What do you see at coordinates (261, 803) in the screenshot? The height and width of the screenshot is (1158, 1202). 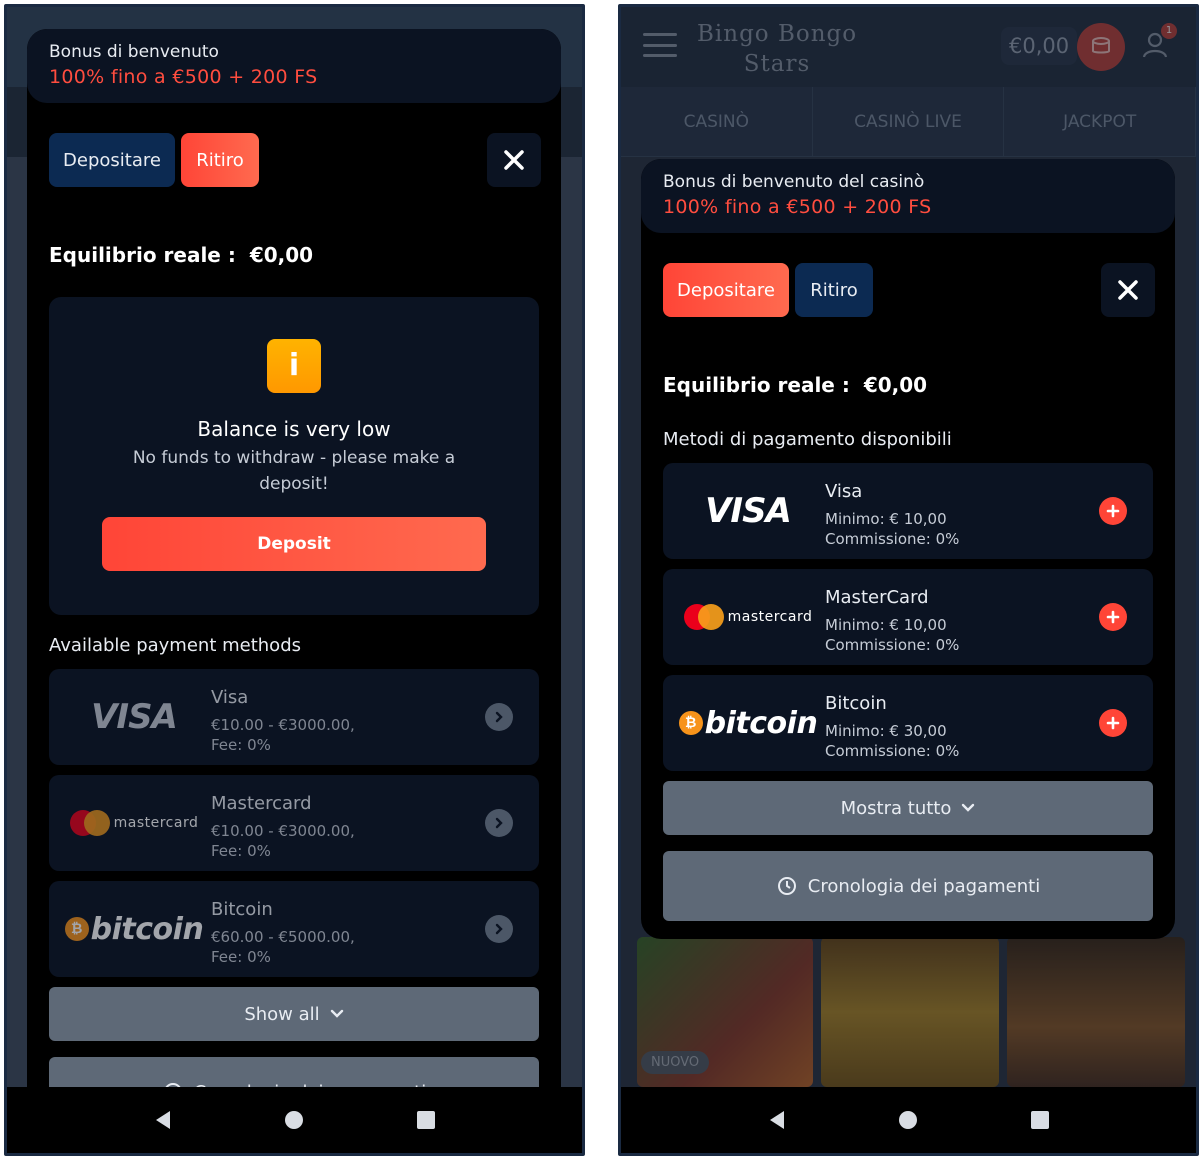 I see `method-name: Mastercard` at bounding box center [261, 803].